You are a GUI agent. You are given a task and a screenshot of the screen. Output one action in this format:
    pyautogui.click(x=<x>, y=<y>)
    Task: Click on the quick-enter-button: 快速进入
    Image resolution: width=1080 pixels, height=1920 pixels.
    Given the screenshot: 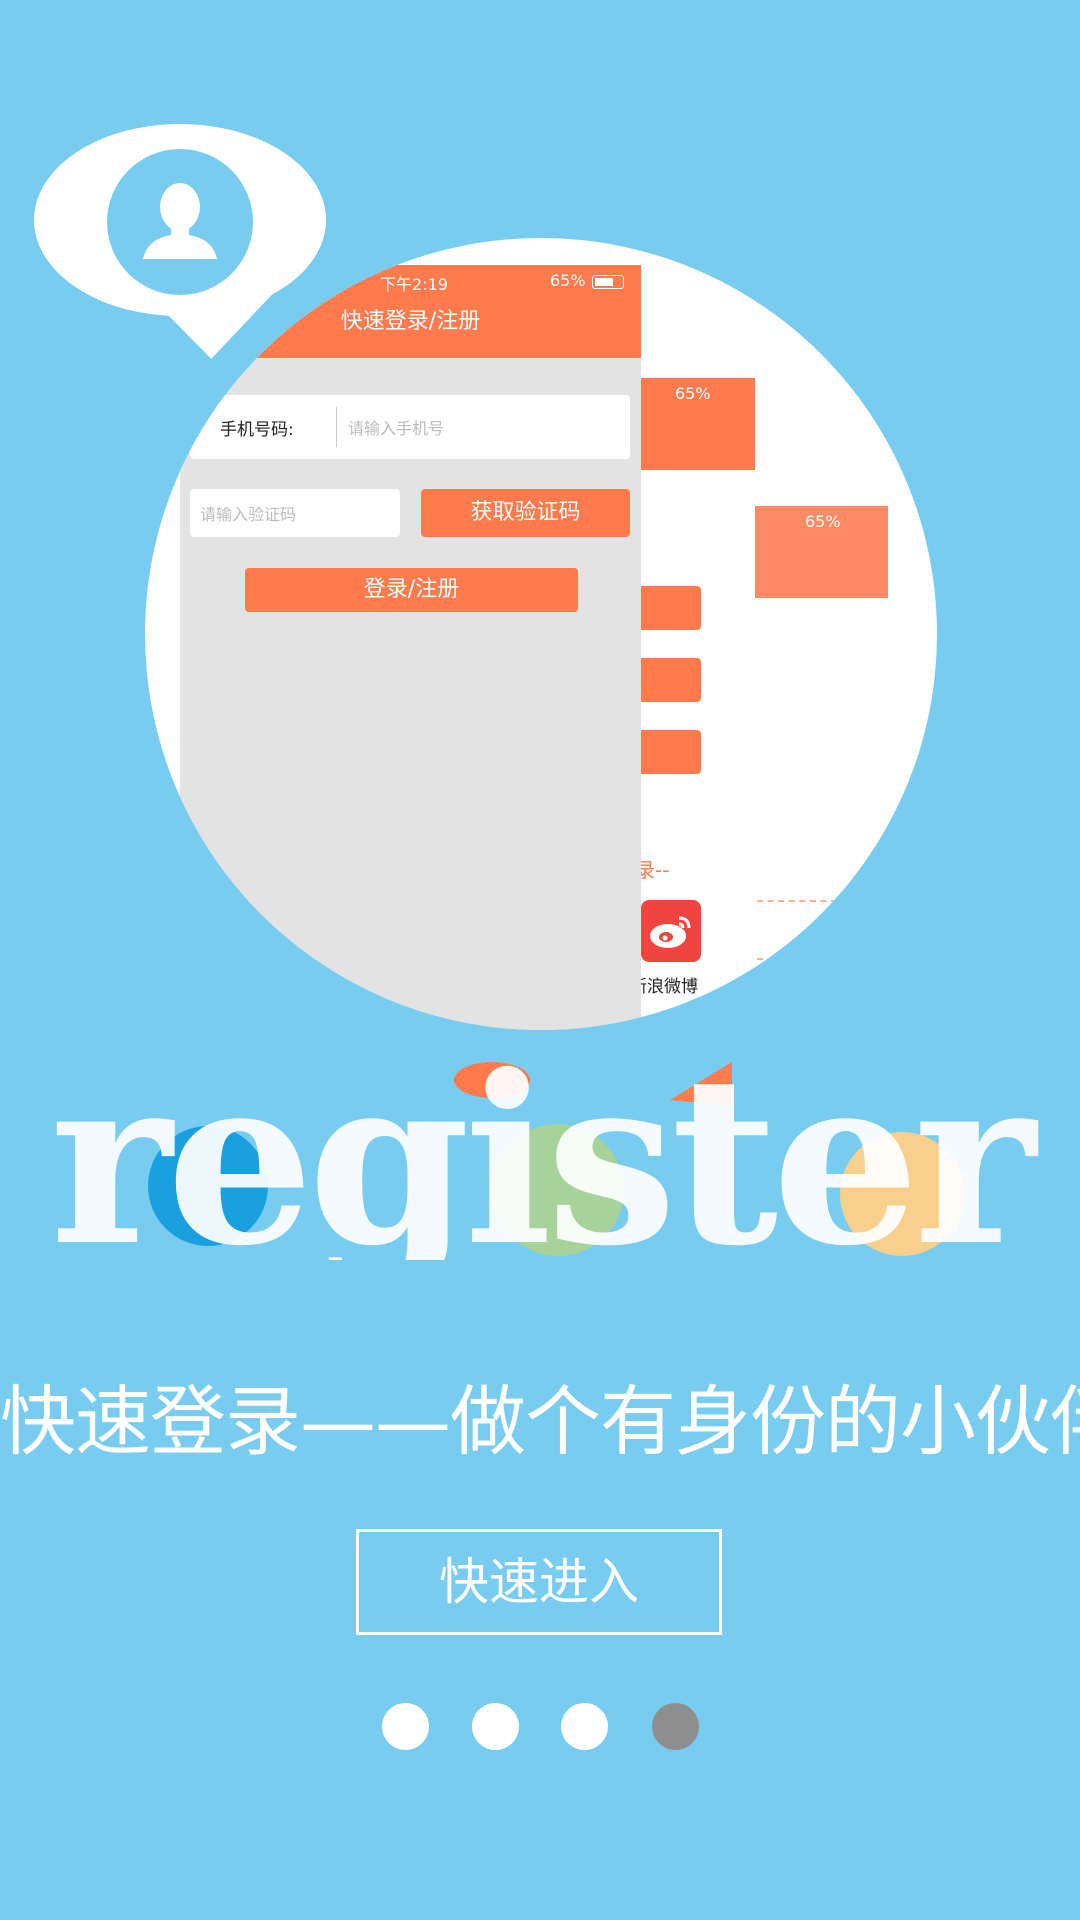 What is the action you would take?
    pyautogui.click(x=539, y=1582)
    